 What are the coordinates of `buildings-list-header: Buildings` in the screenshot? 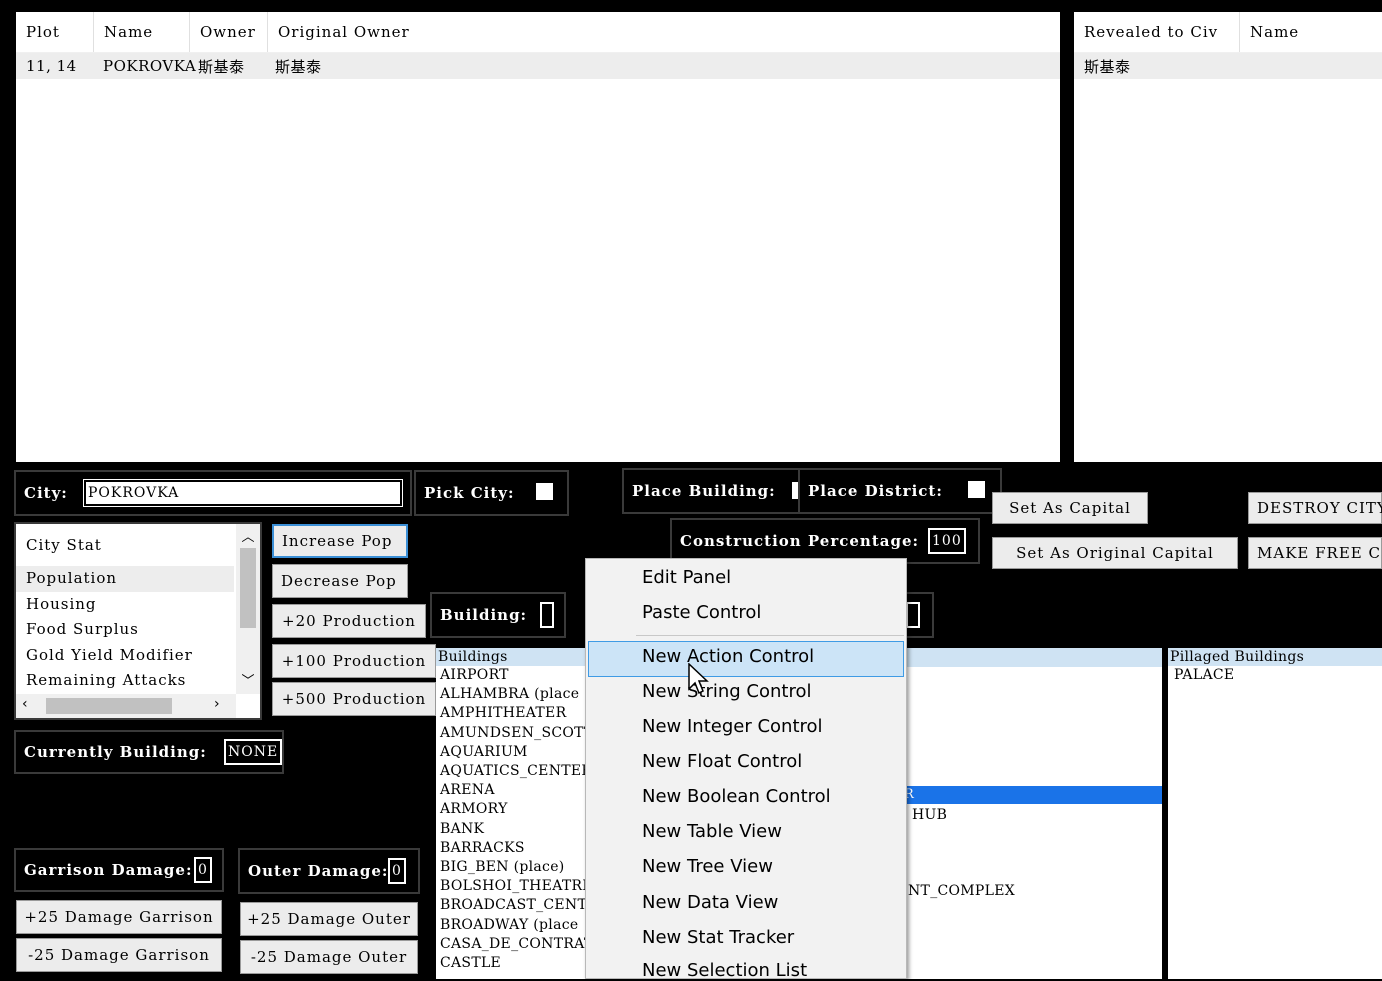 It's located at (511, 657).